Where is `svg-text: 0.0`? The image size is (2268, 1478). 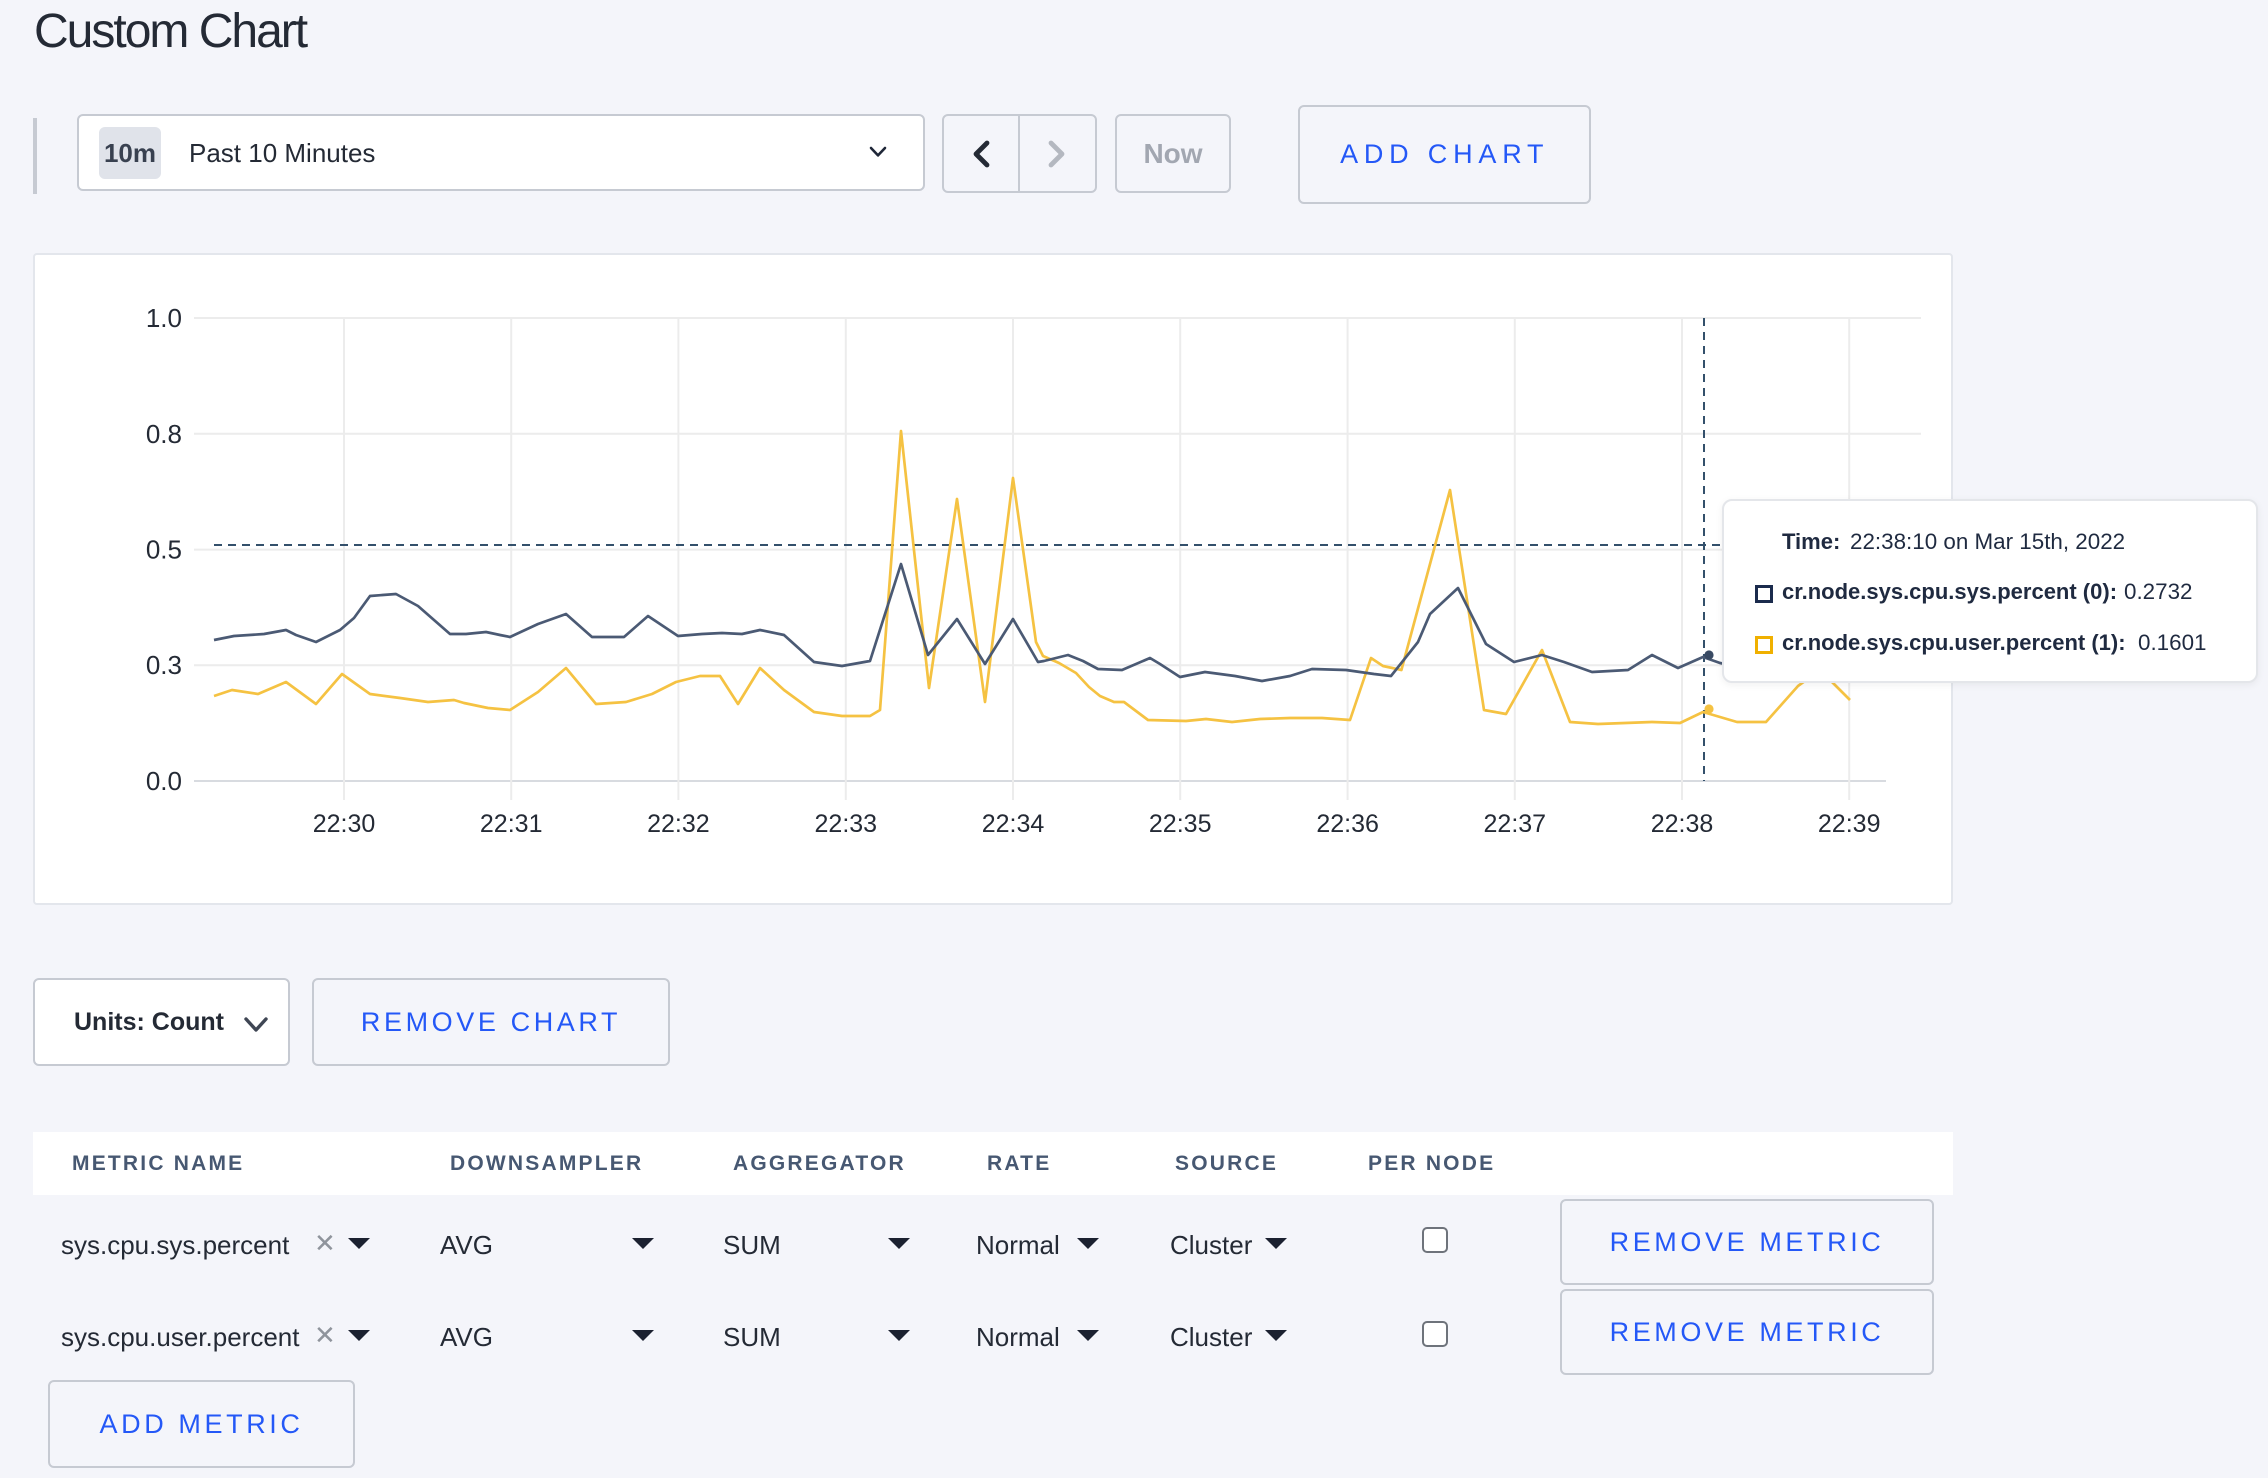
svg-text: 0.0 is located at coordinates (164, 781).